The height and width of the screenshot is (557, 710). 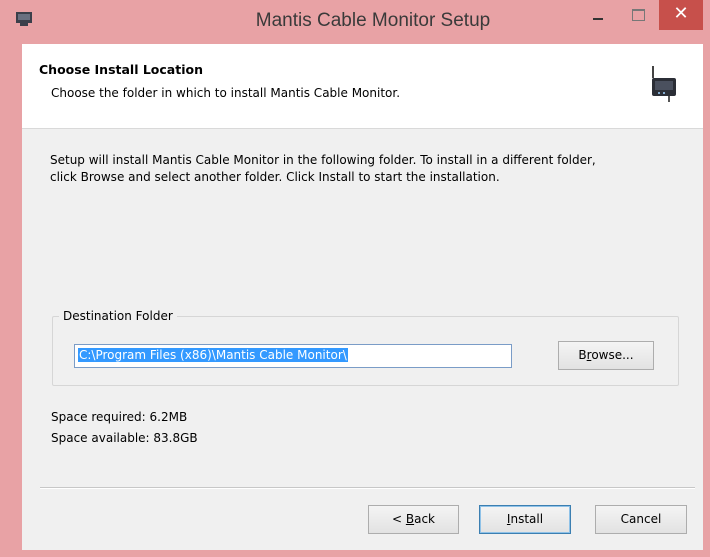 What do you see at coordinates (582, 355) in the screenshot?
I see `browse-label-prefix: B` at bounding box center [582, 355].